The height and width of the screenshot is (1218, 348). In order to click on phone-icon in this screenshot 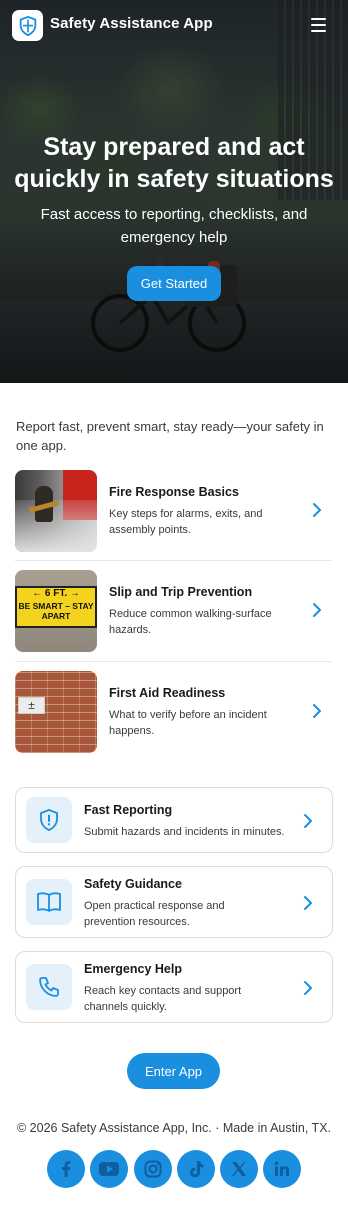, I will do `click(49, 987)`.